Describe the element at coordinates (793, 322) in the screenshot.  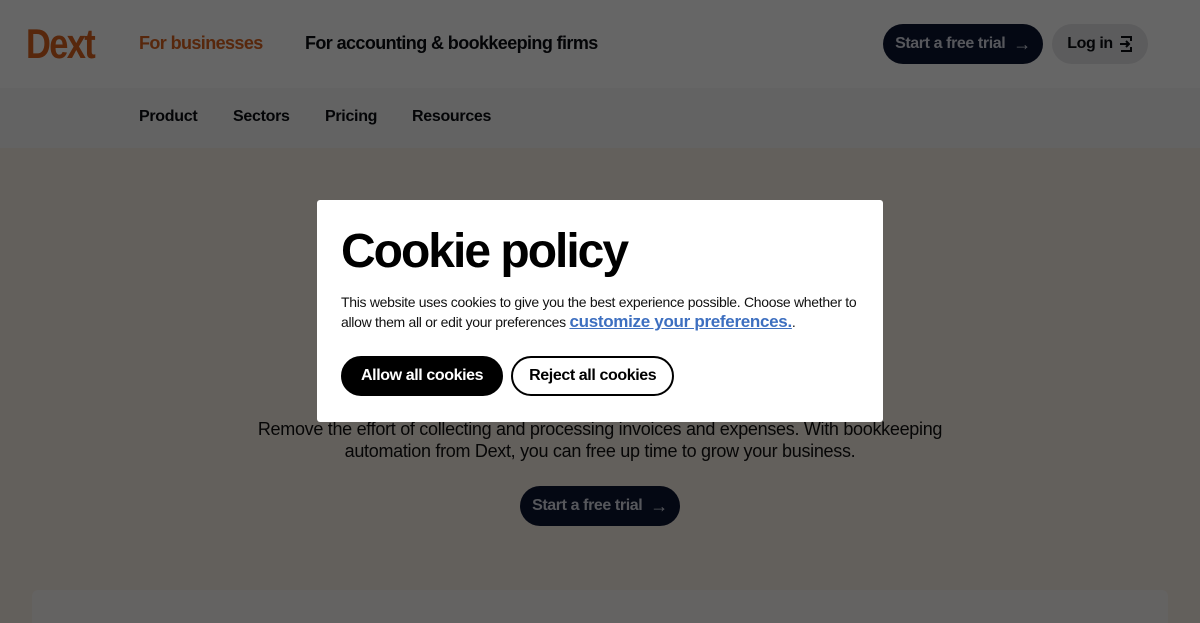
I see `cookie-policy-body-end: .` at that location.